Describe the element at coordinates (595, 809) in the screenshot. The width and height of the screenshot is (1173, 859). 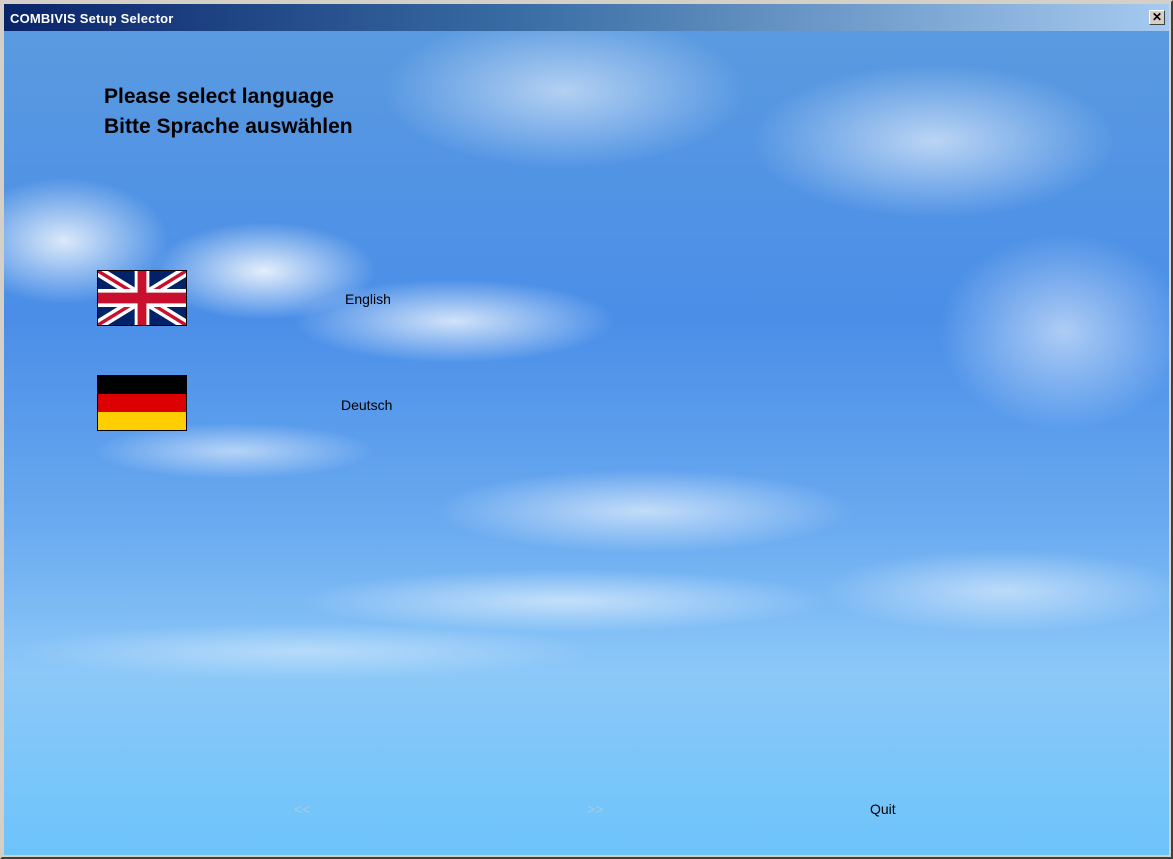
I see `next-button: >>` at that location.